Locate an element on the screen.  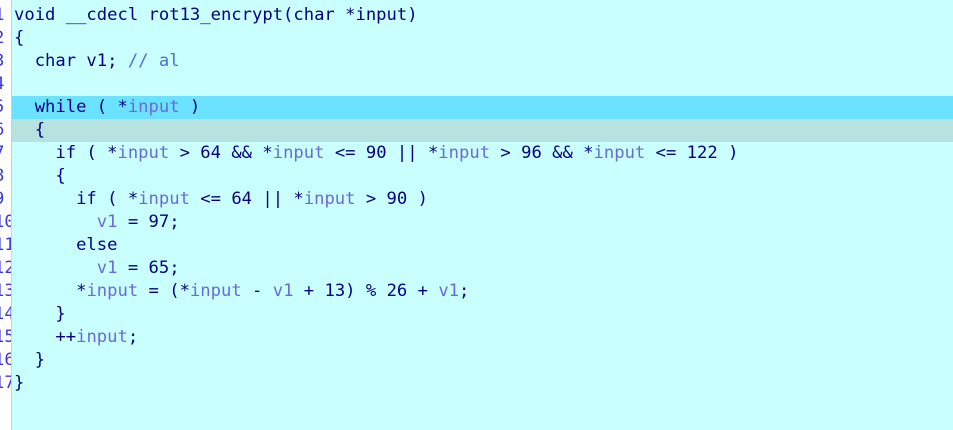
code-text: > 90 ) is located at coordinates (391, 199).